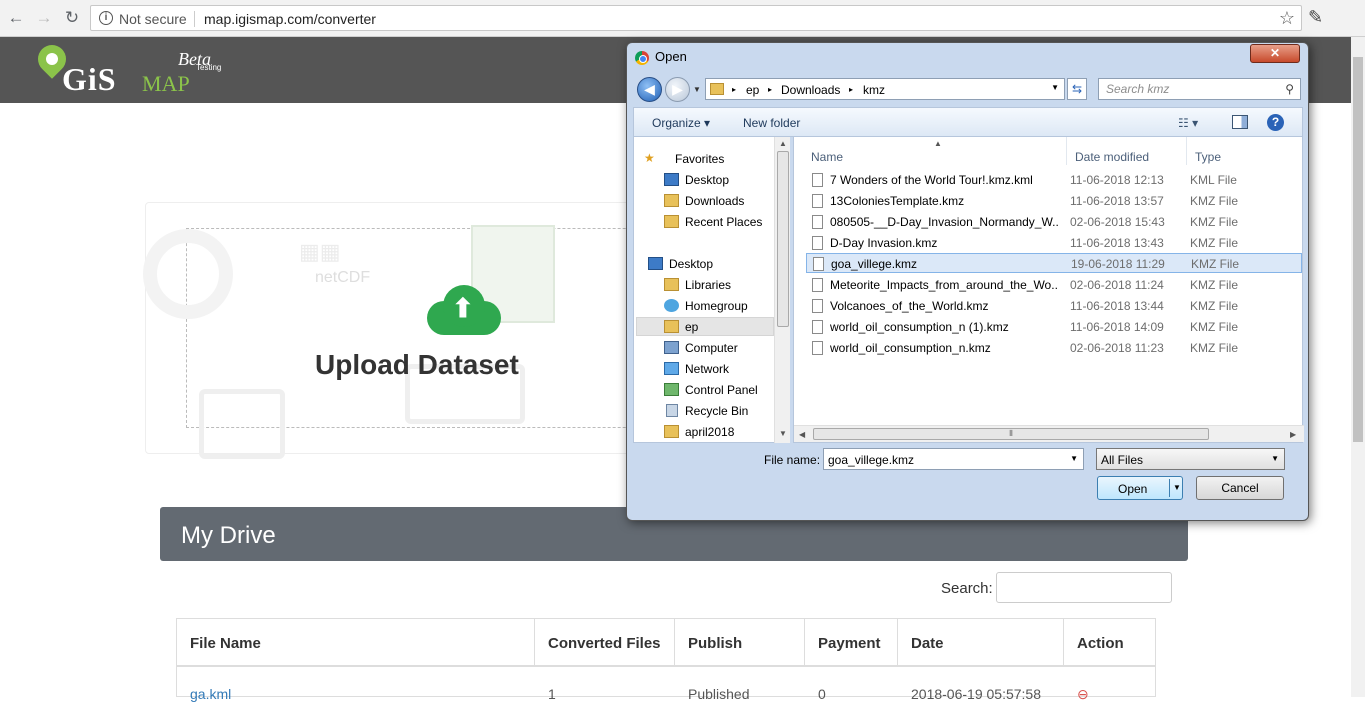 Image resolution: width=1365 pixels, height=703 pixels. I want to click on scroll-left-icon: ◀, so click(802, 434).